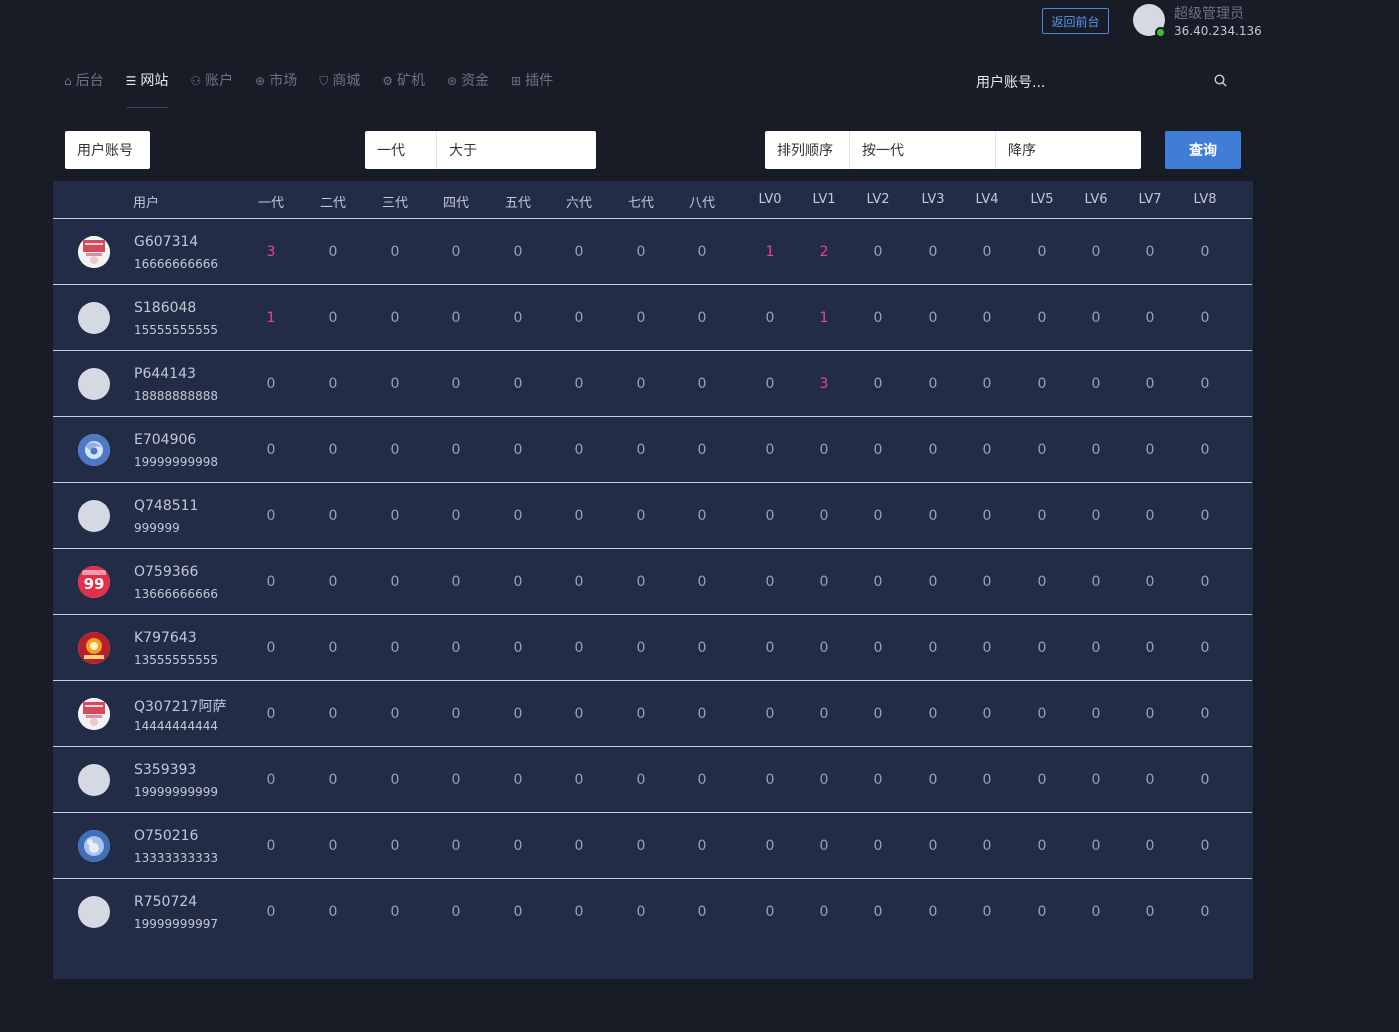 The width and height of the screenshot is (1399, 1032). What do you see at coordinates (400, 150) in the screenshot?
I see `generation-select: 一代` at bounding box center [400, 150].